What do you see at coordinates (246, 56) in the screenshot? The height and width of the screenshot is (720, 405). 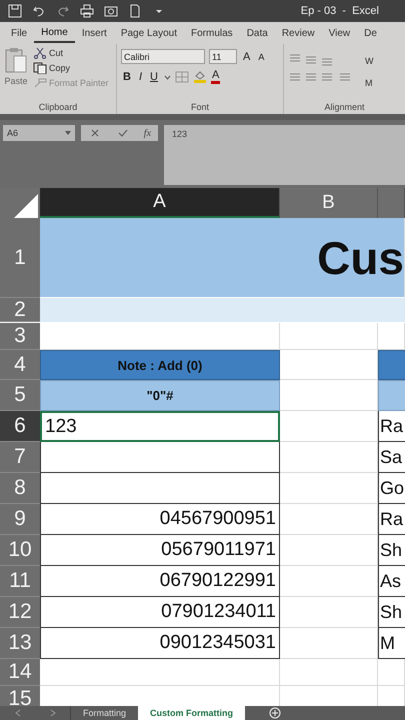 I see `grow-font-button: A` at bounding box center [246, 56].